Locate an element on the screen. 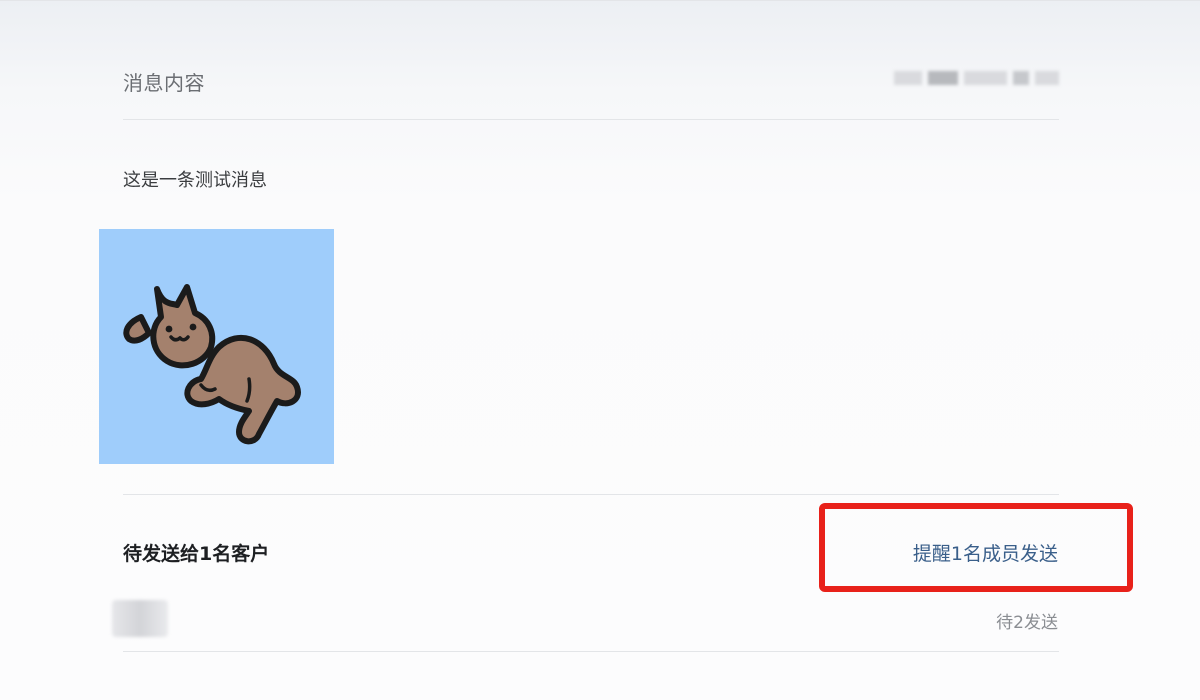 This screenshot has width=1200, height=700. avatar is located at coordinates (140, 618).